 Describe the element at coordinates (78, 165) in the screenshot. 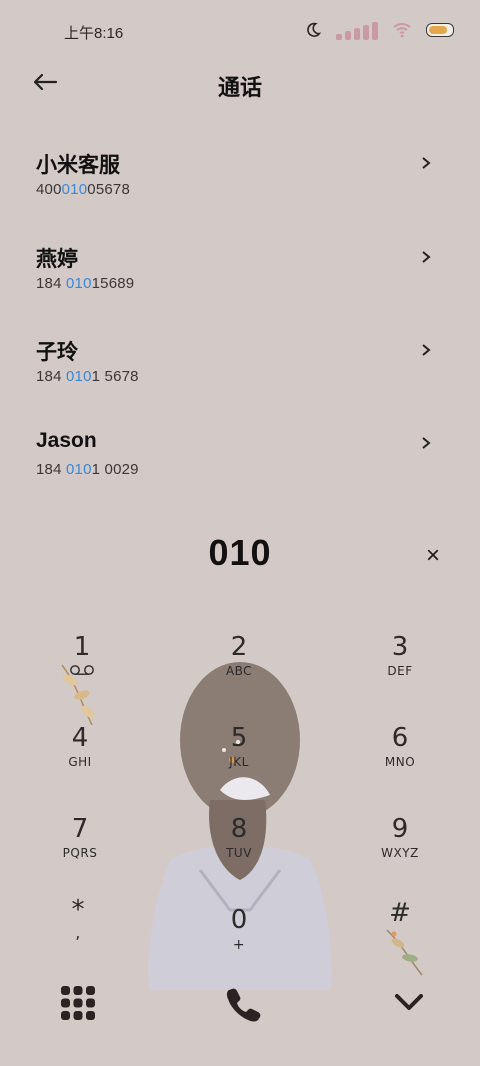

I see `contact-name: 小米客服` at that location.